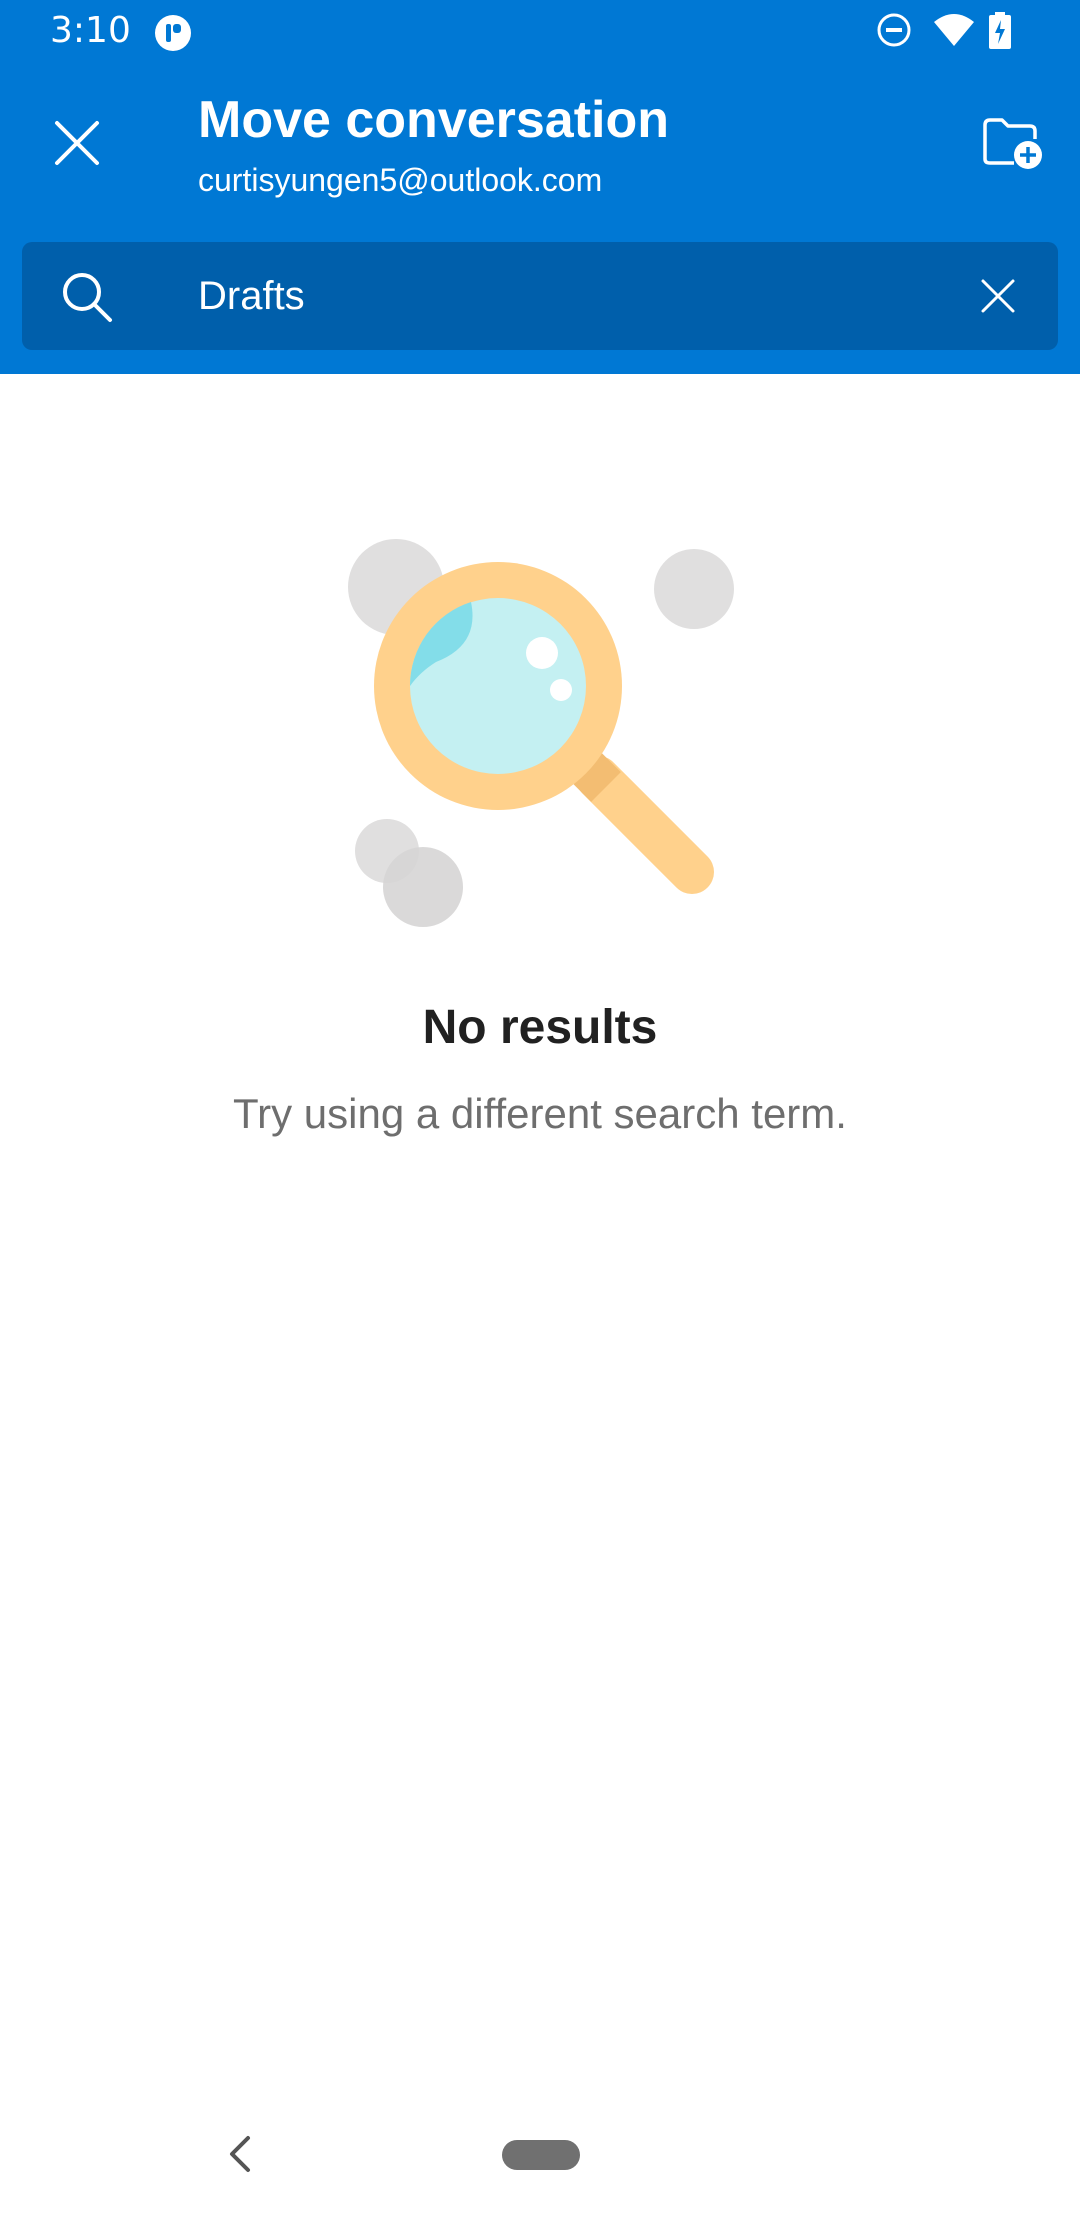 This screenshot has width=1080, height=2220. I want to click on folder-add-icon, so click(1012, 143).